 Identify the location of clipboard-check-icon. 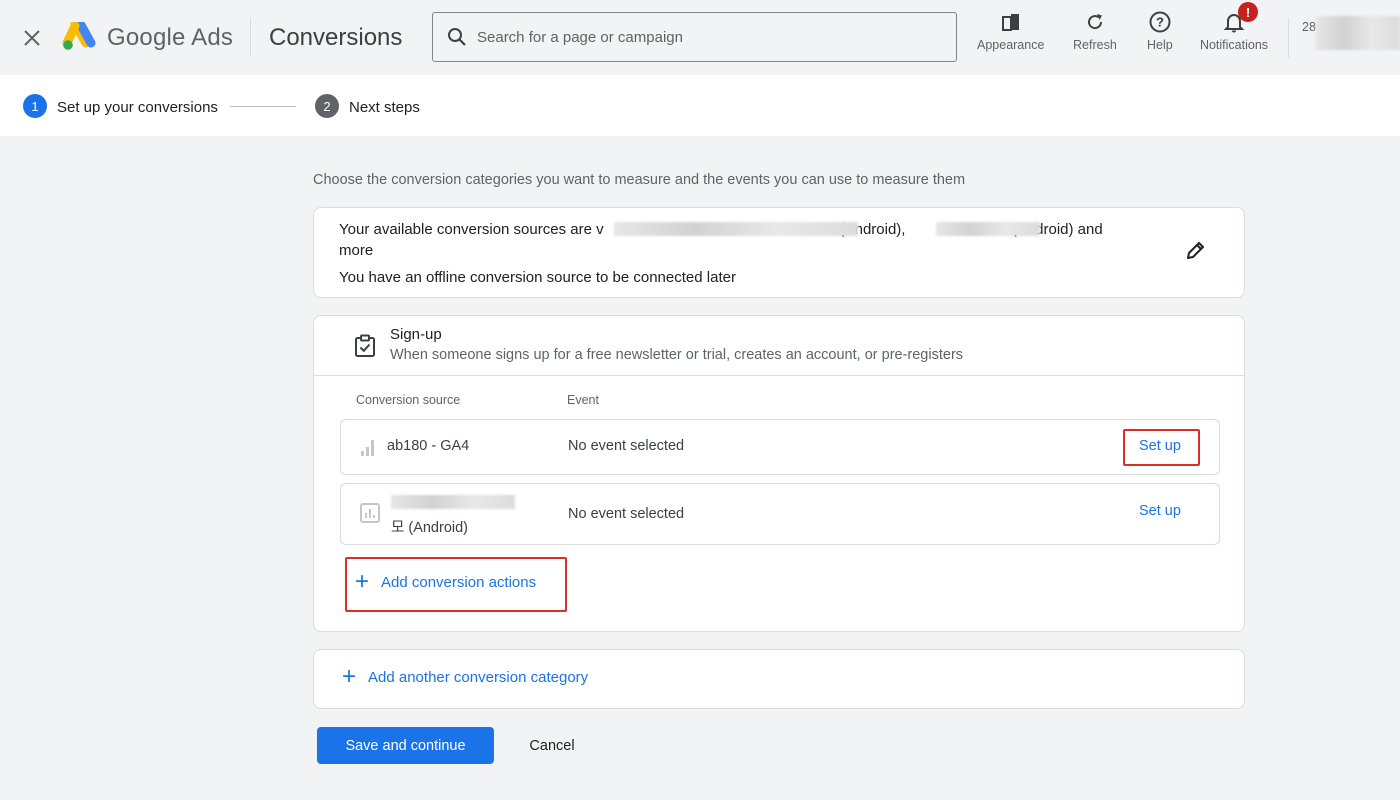
(365, 348).